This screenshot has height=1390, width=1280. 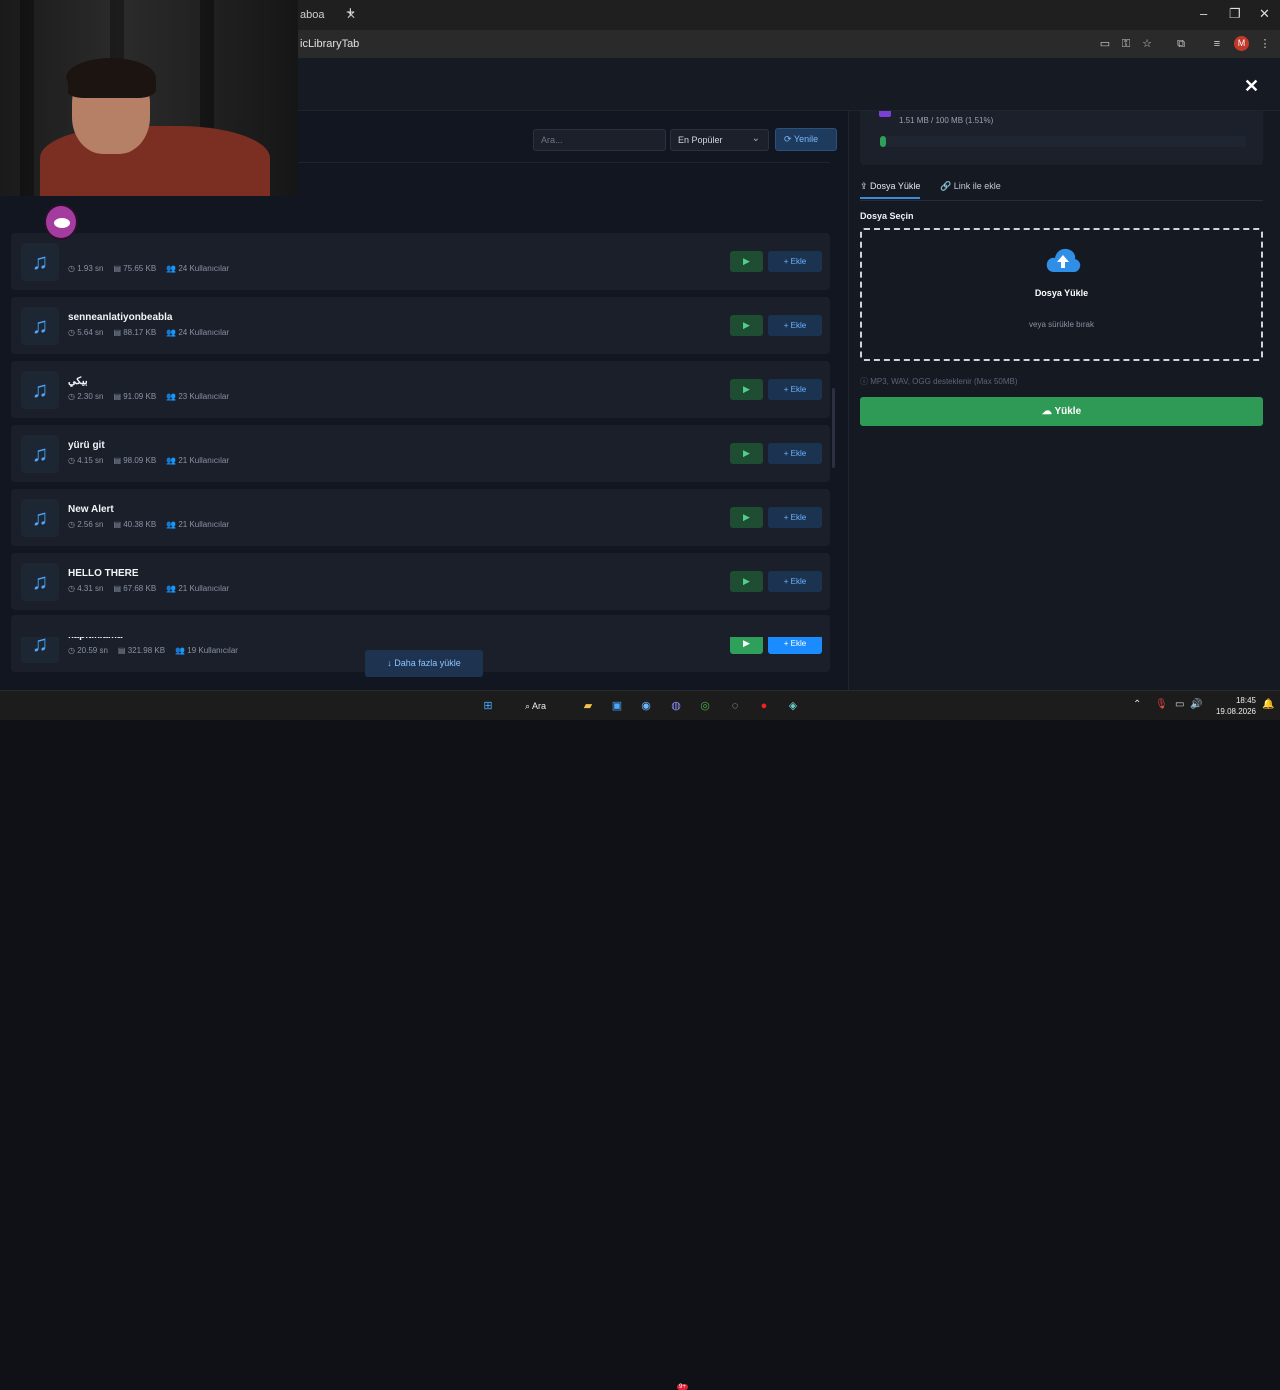 What do you see at coordinates (890, 190) in the screenshot?
I see `tab-file-upload: ⇪ Dosya Yükle` at bounding box center [890, 190].